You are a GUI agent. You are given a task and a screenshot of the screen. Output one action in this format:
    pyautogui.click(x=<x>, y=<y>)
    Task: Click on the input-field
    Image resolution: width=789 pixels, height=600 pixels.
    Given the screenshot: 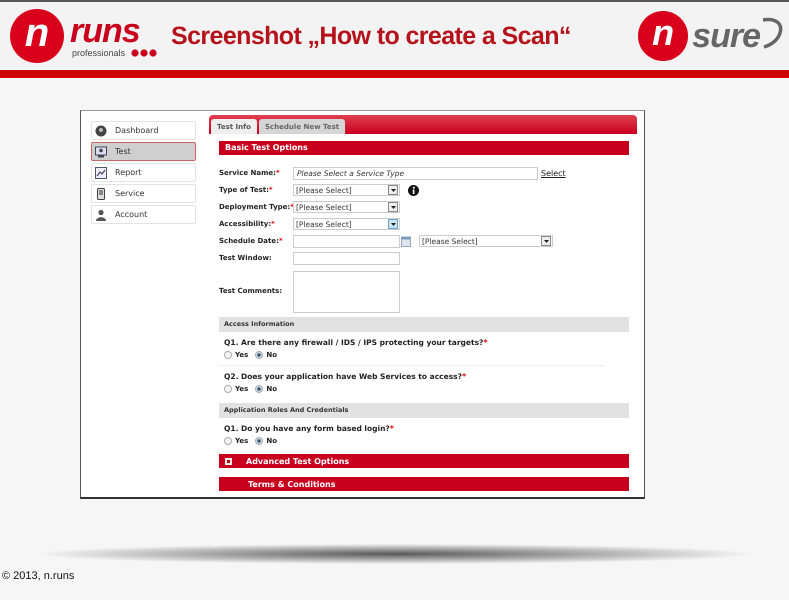 What is the action you would take?
    pyautogui.click(x=346, y=258)
    